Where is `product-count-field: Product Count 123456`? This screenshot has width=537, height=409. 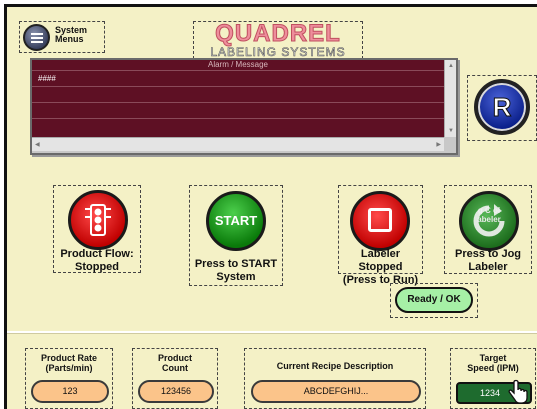 product-count-field: Product Count 123456 is located at coordinates (175, 378).